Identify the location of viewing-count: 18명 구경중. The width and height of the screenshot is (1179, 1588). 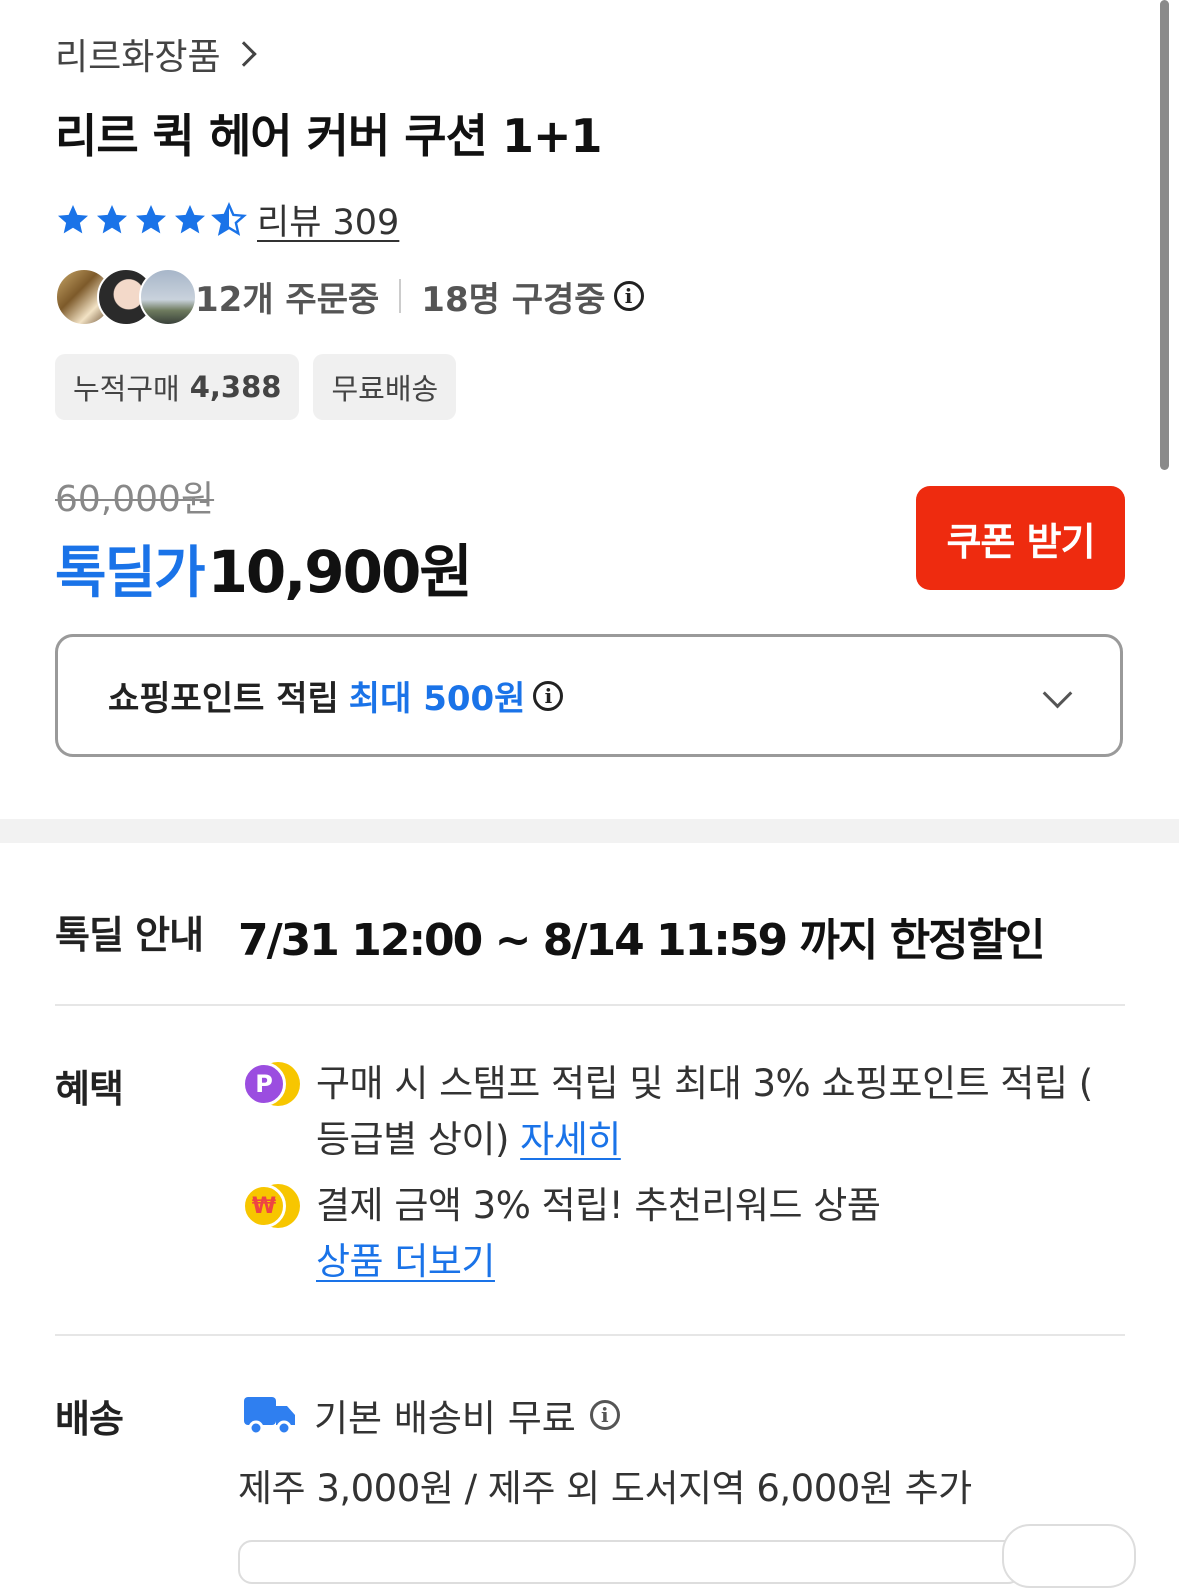
(513, 299).